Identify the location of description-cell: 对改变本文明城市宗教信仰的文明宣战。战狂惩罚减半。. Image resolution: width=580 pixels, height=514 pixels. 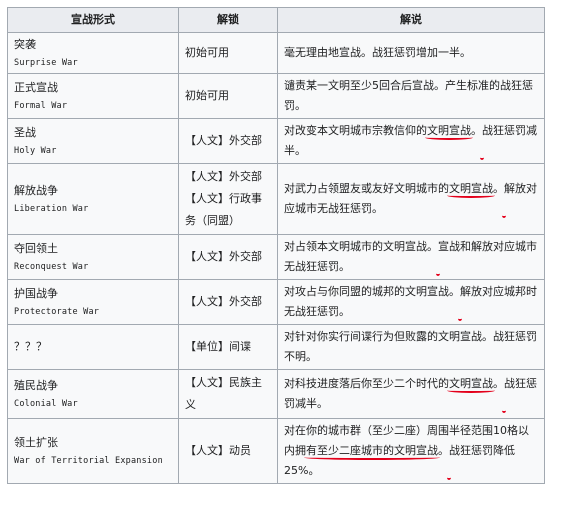
(411, 141).